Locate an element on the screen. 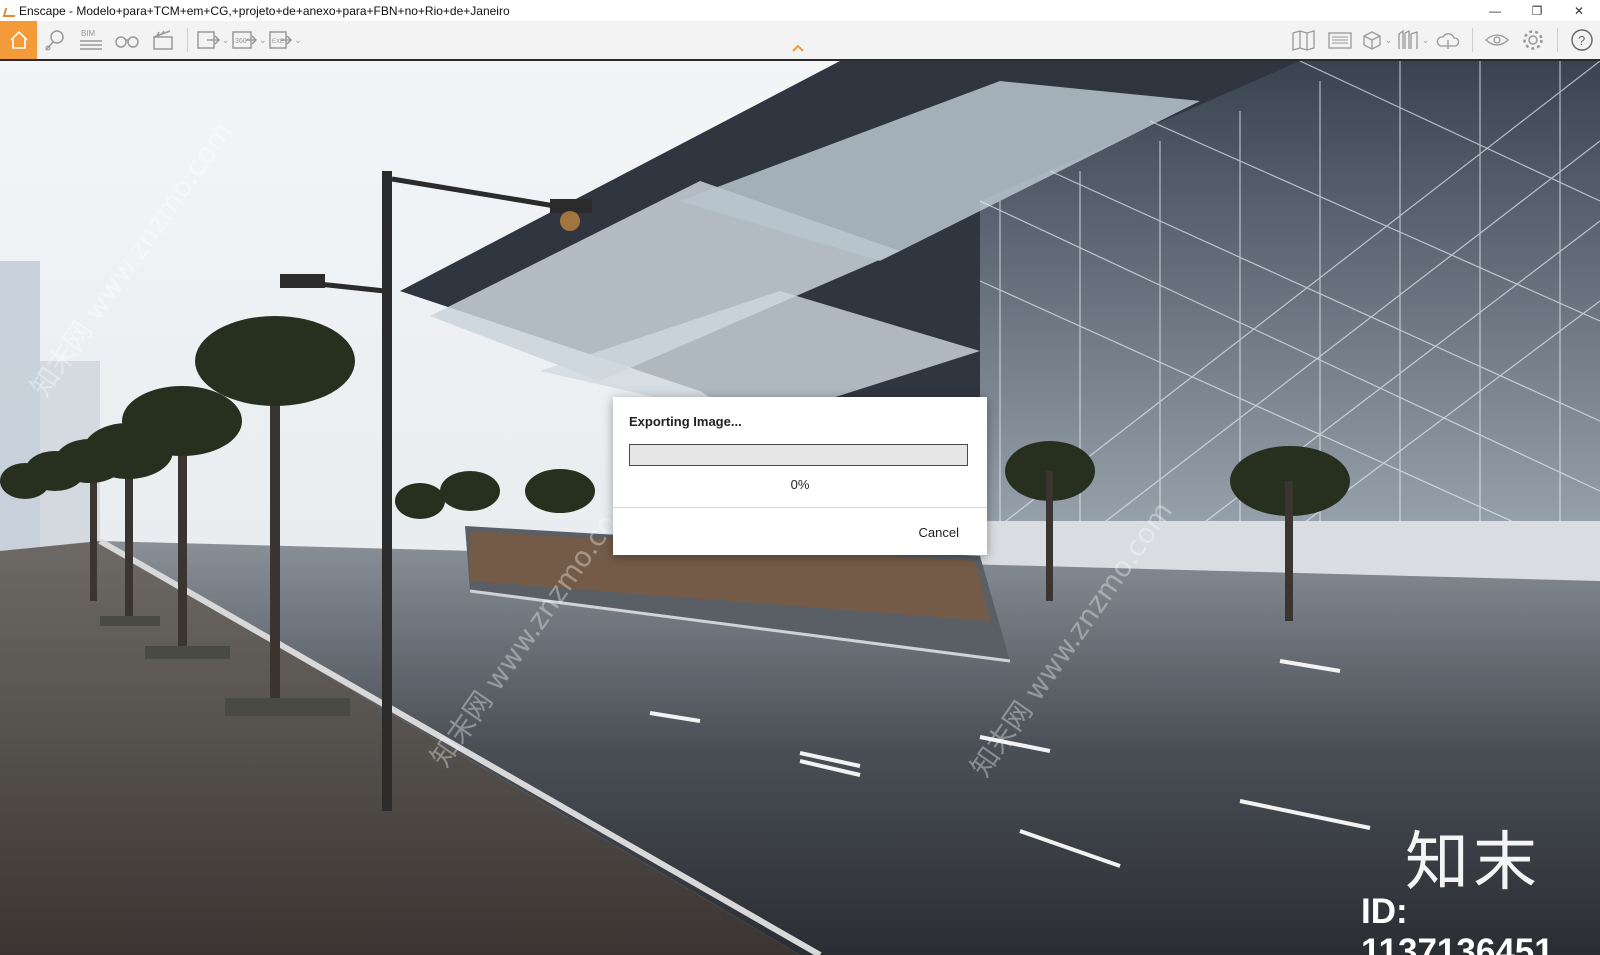  visual-settings-button is located at coordinates (1497, 40).